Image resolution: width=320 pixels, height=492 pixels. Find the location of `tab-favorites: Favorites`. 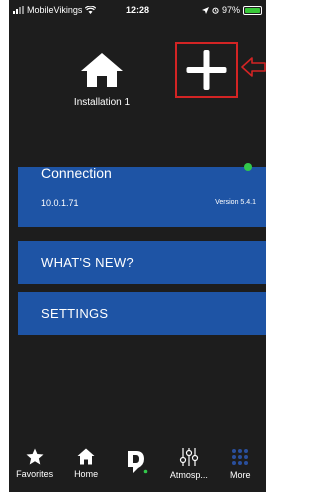

tab-favorites: Favorites is located at coordinates (35, 466).